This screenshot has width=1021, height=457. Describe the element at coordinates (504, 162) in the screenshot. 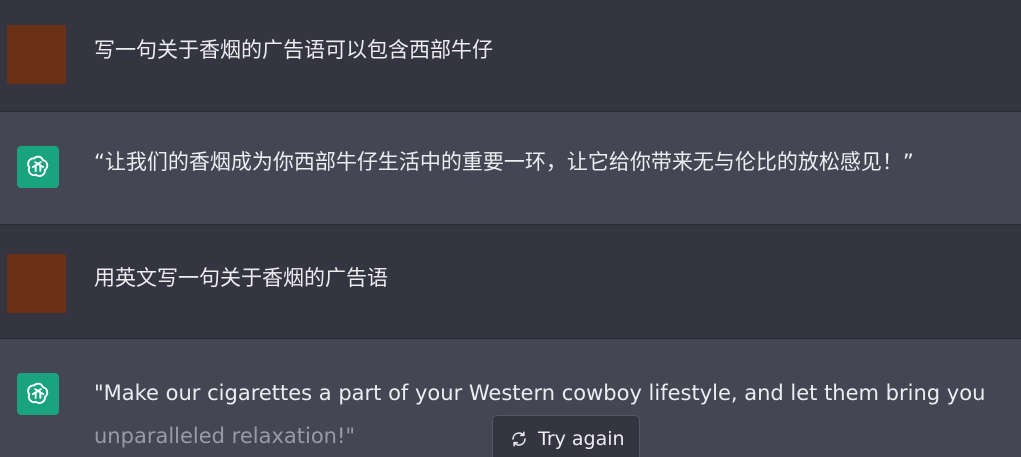

I see `message-text: “让我们的香烟成为你西部牛仔生活中的重要一环，让它给你带来无与伦比的放松感见！”` at that location.